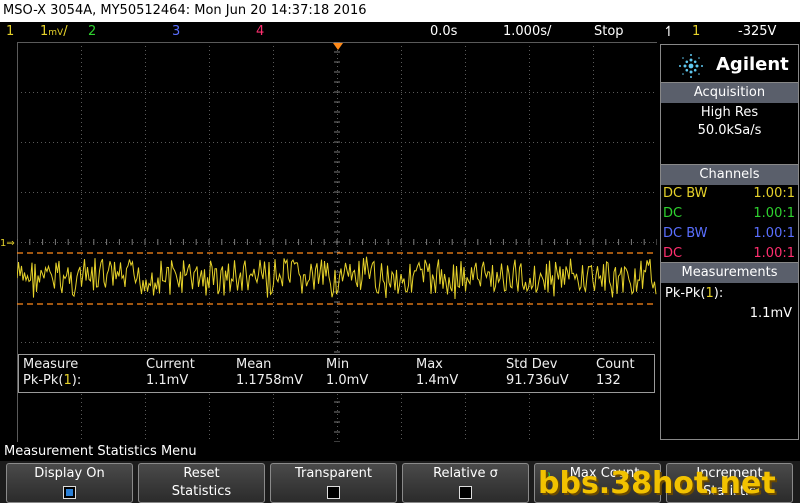 The width and height of the screenshot is (800, 503). Describe the element at coordinates (770, 313) in the screenshot. I see `measurement-item-value: 1.1mV` at that location.